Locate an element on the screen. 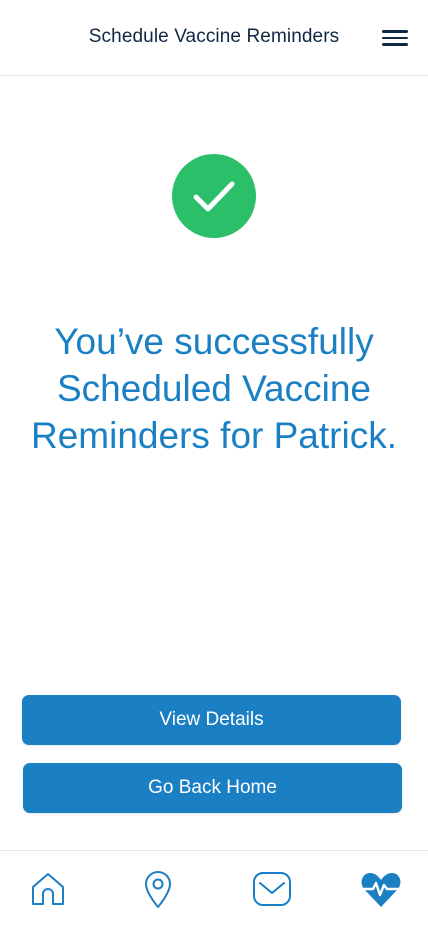 Image resolution: width=428 pixels, height=926 pixels. tab-health is located at coordinates (381, 889).